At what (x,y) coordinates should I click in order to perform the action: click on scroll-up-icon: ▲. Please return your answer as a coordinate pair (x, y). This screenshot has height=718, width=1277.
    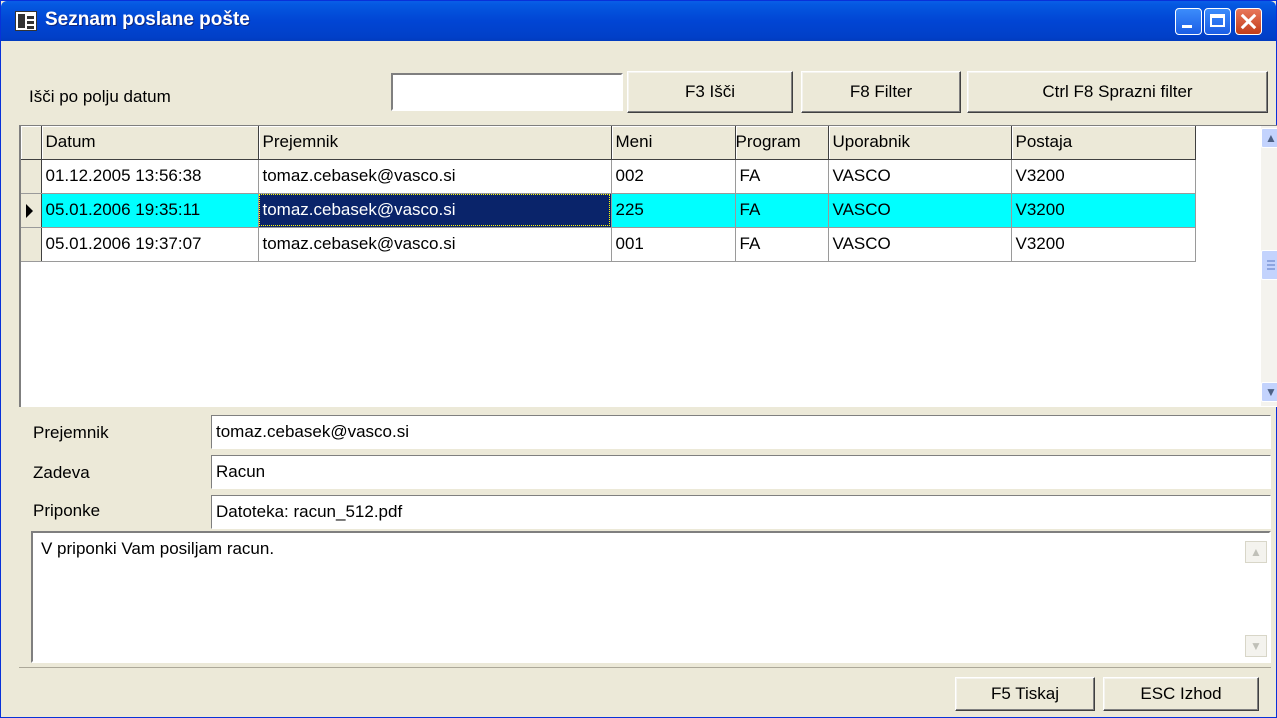
    Looking at the image, I should click on (1269, 138).